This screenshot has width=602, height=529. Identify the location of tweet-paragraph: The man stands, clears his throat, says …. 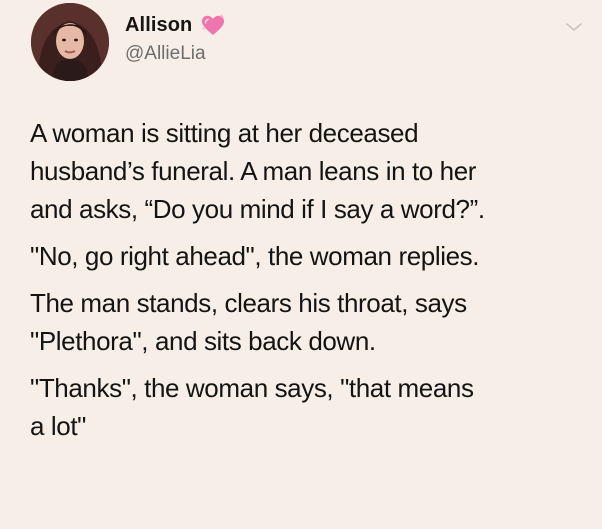
(310, 322).